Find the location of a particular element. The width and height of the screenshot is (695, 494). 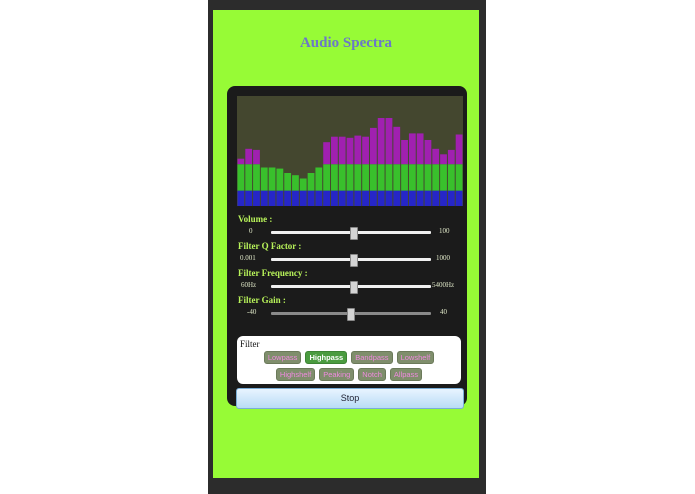

volume-min: 0 is located at coordinates (251, 231).